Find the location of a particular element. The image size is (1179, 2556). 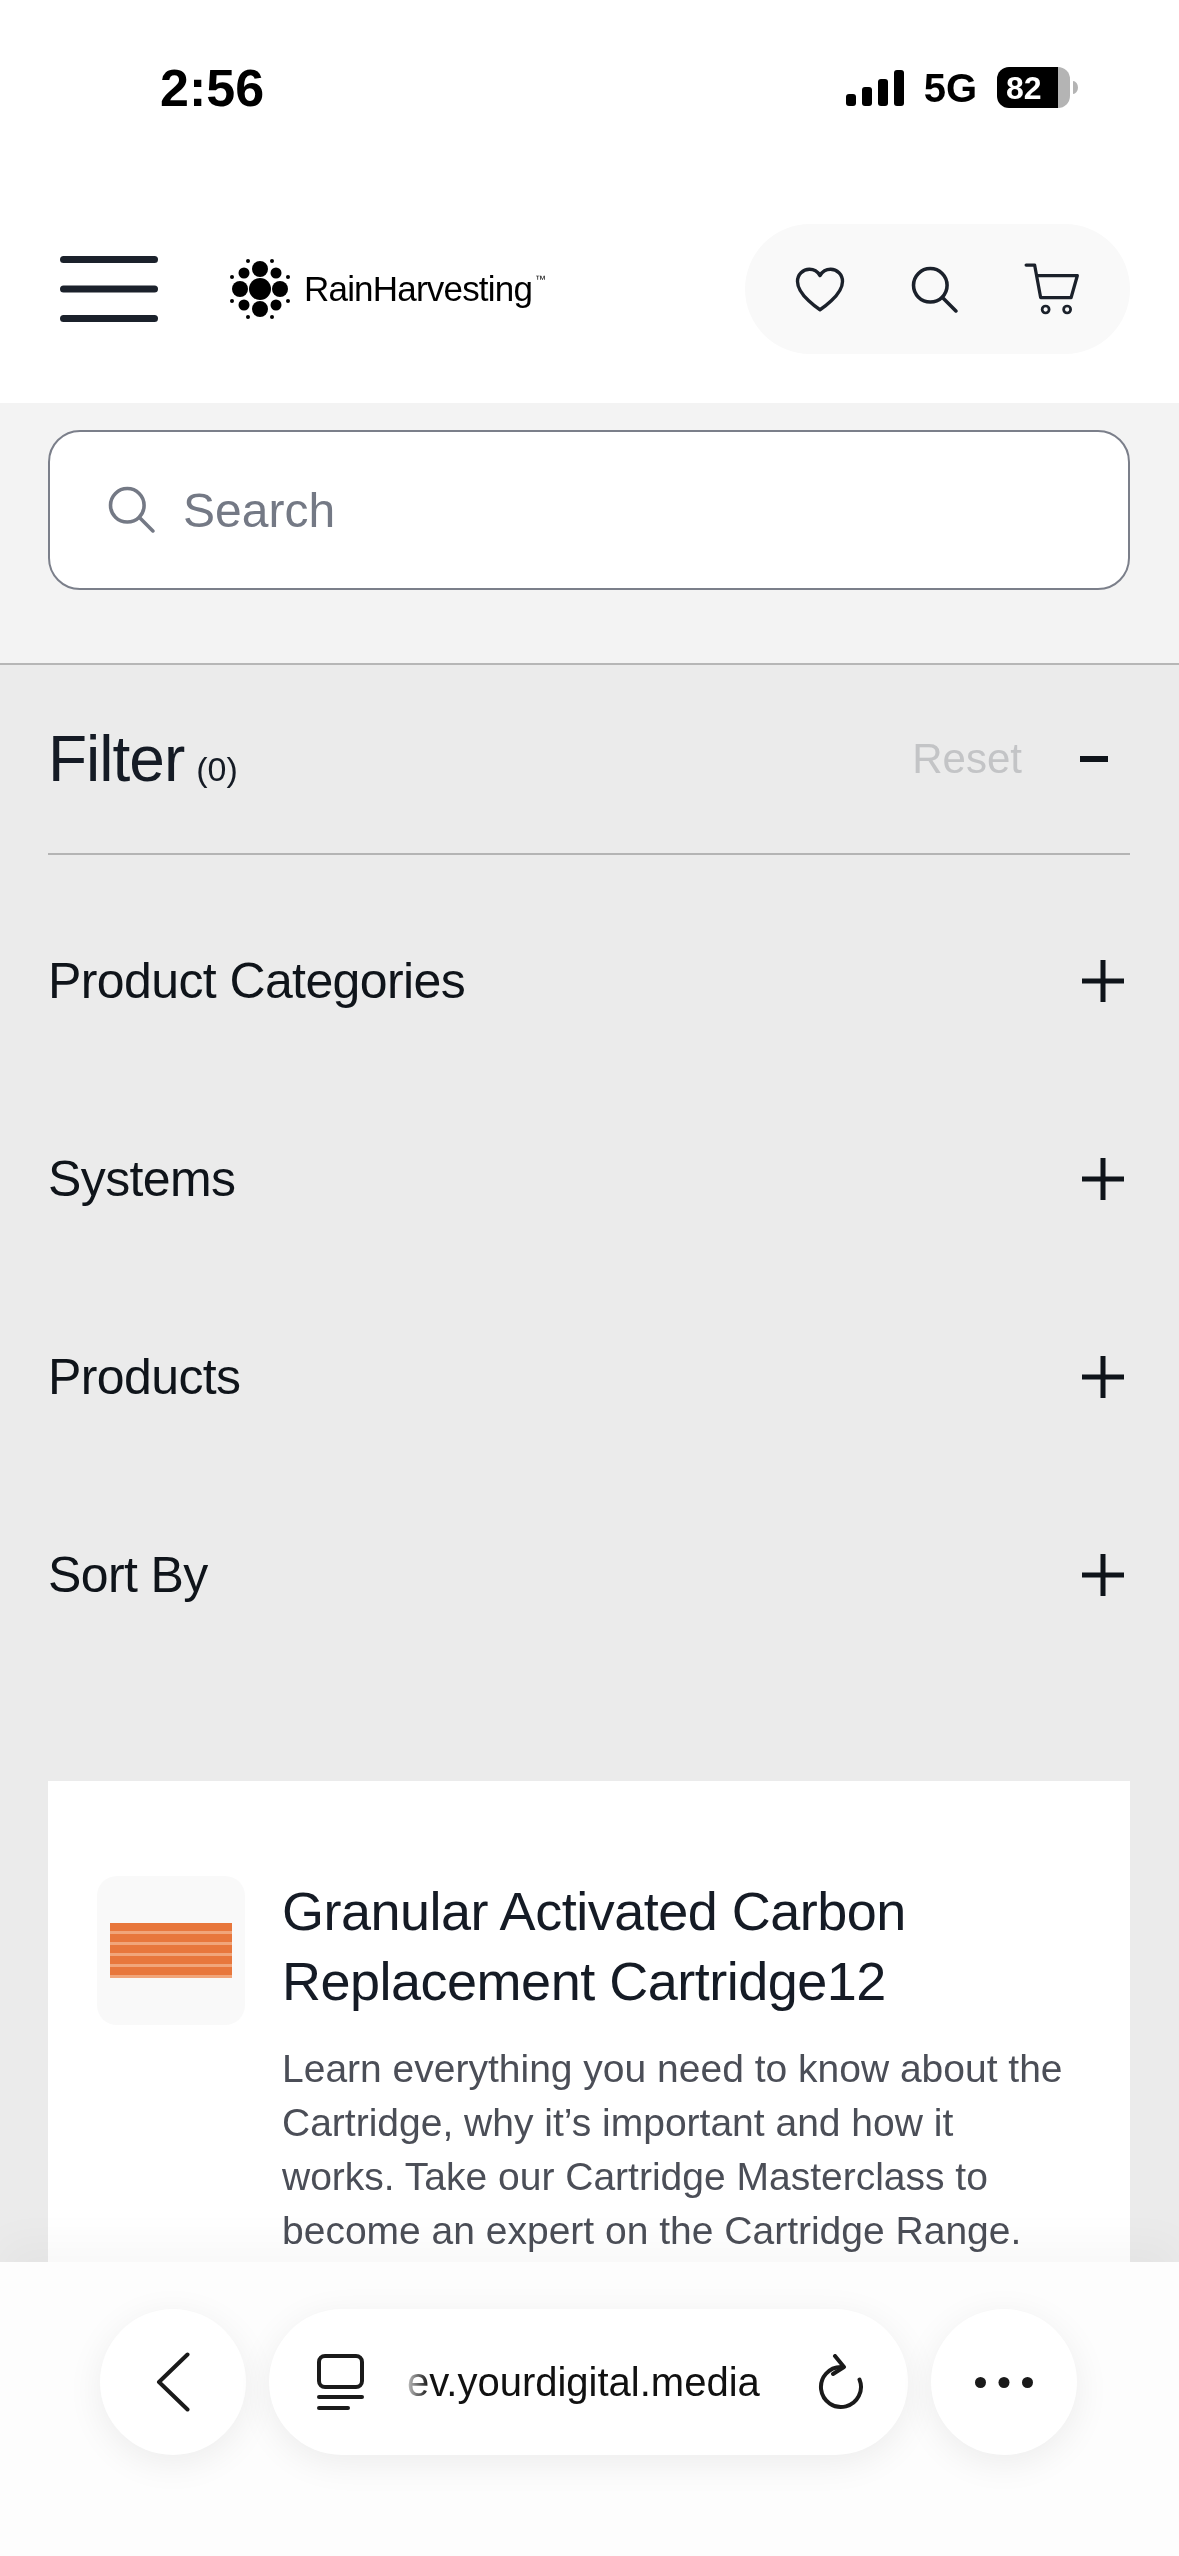

accordion-header: Product Categories is located at coordinates (589, 981).